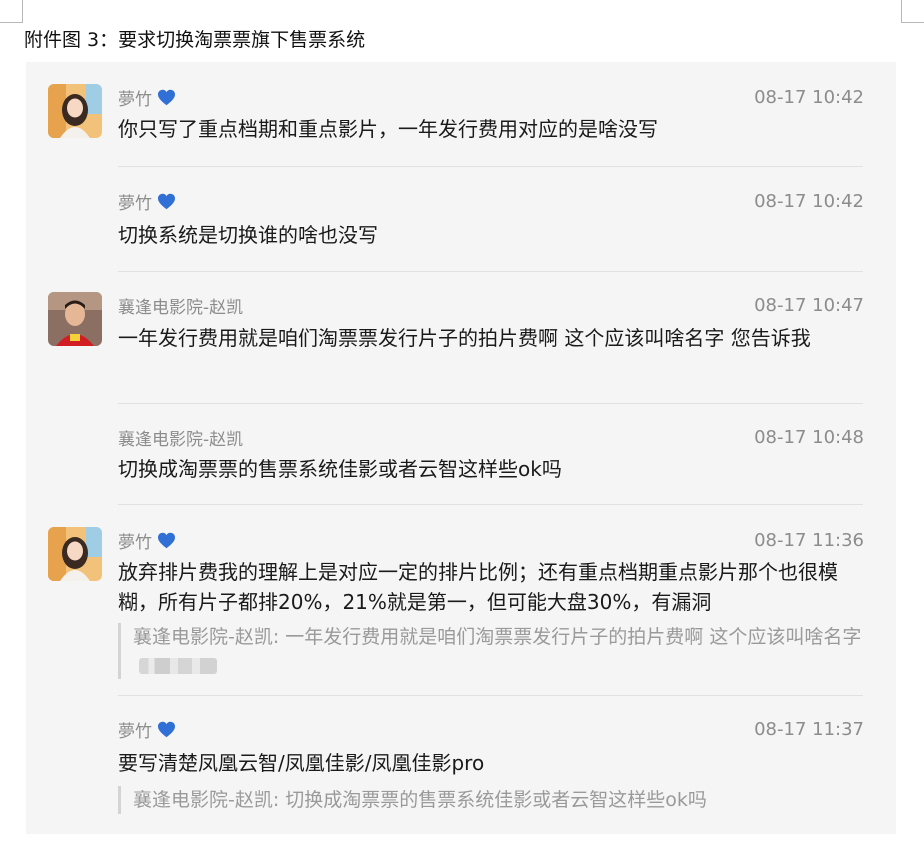 The image size is (924, 868). What do you see at coordinates (490, 235) in the screenshot?
I see `message-text: 切换系统是切换谁的啥也没写` at bounding box center [490, 235].